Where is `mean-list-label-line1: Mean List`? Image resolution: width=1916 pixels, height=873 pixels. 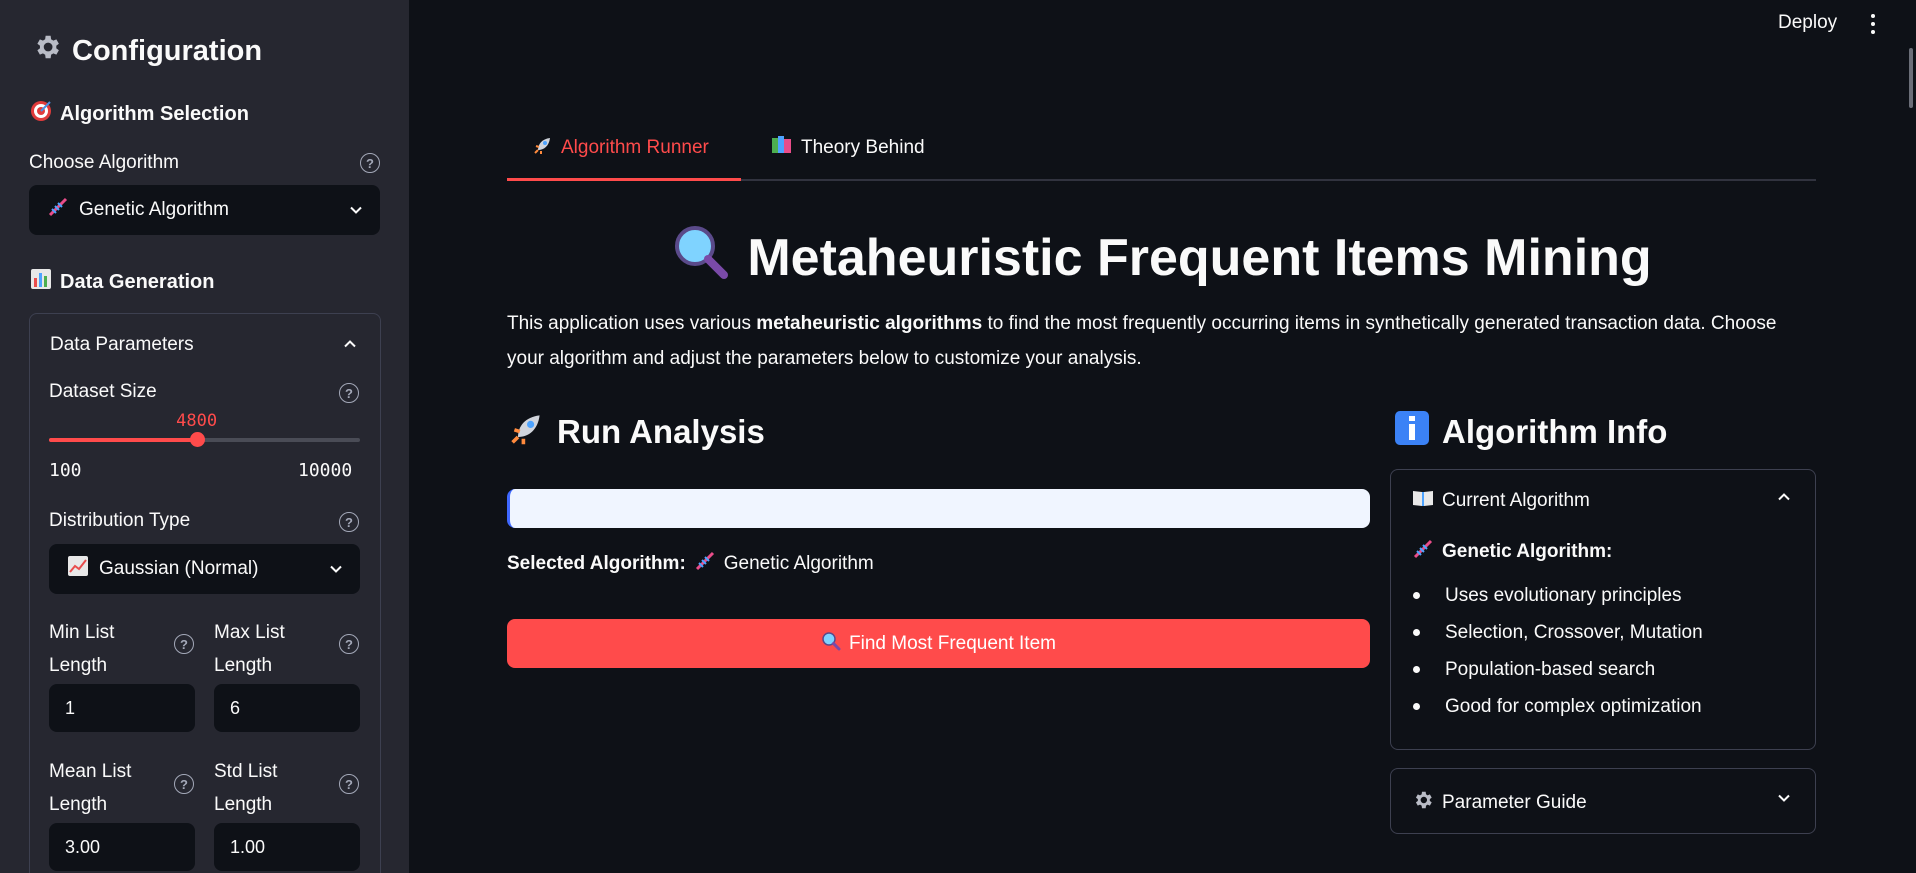
mean-list-label-line1: Mean List is located at coordinates (90, 771).